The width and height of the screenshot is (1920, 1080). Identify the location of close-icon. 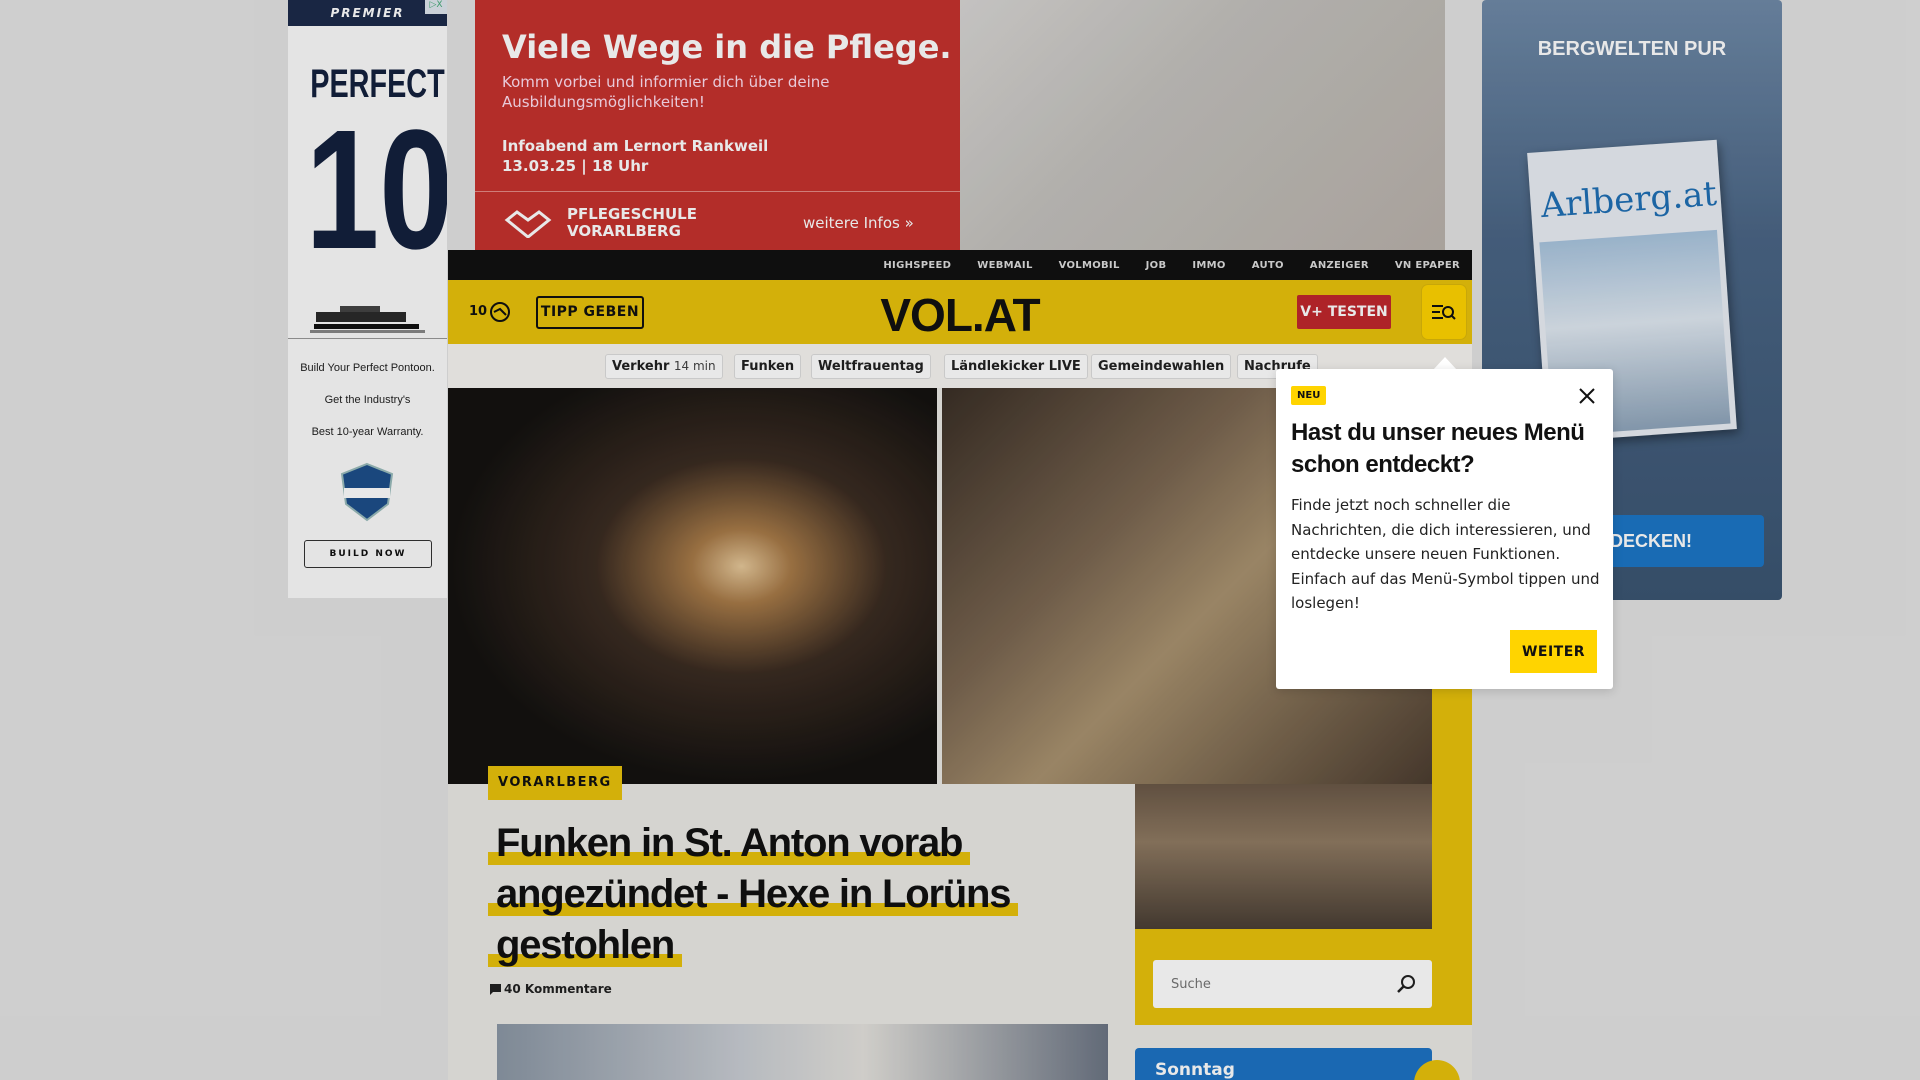
(1587, 396).